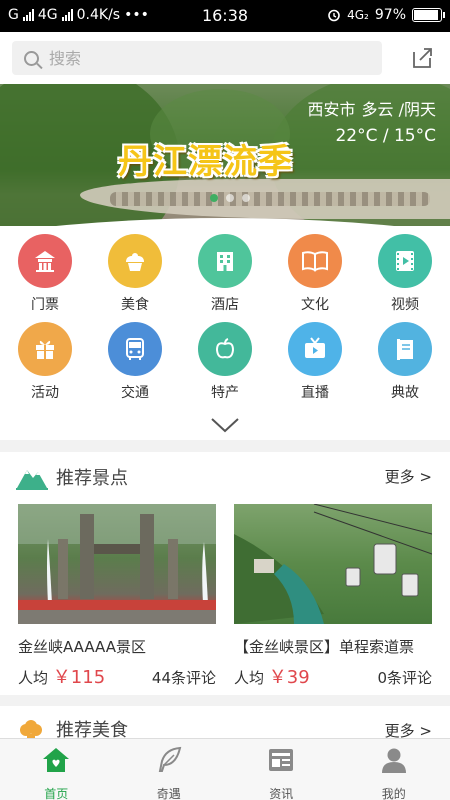 Image resolution: width=450 pixels, height=800 pixels. I want to click on apple-icon, so click(225, 349).